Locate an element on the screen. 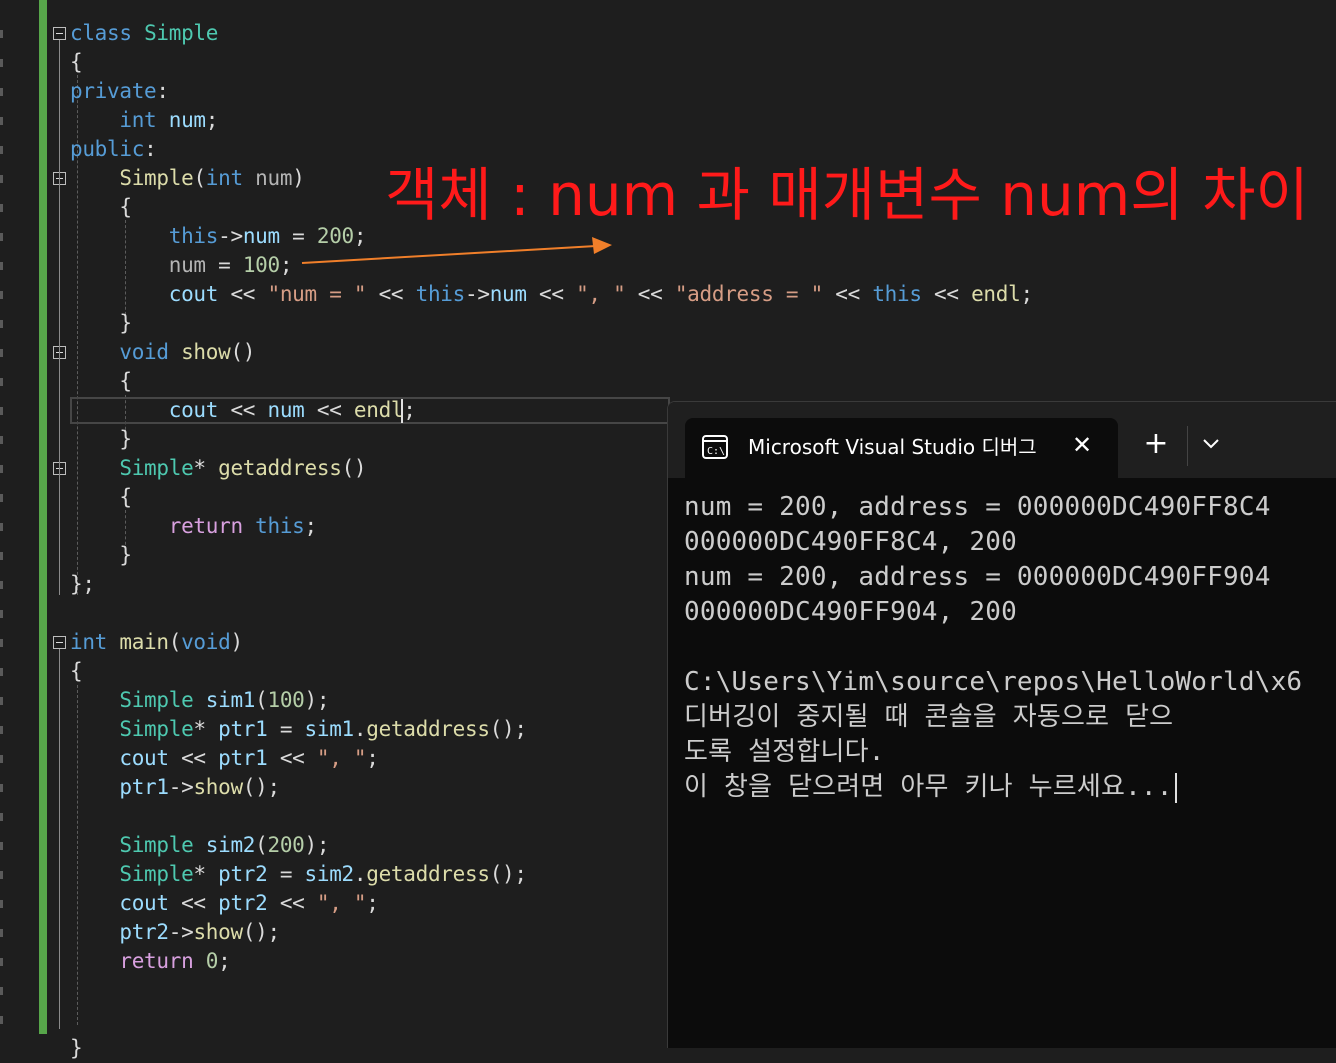 Image resolution: width=1336 pixels, height=1063 pixels. code-line: Simple* ptr2 = sim2.getaddress(); is located at coordinates (298, 874).